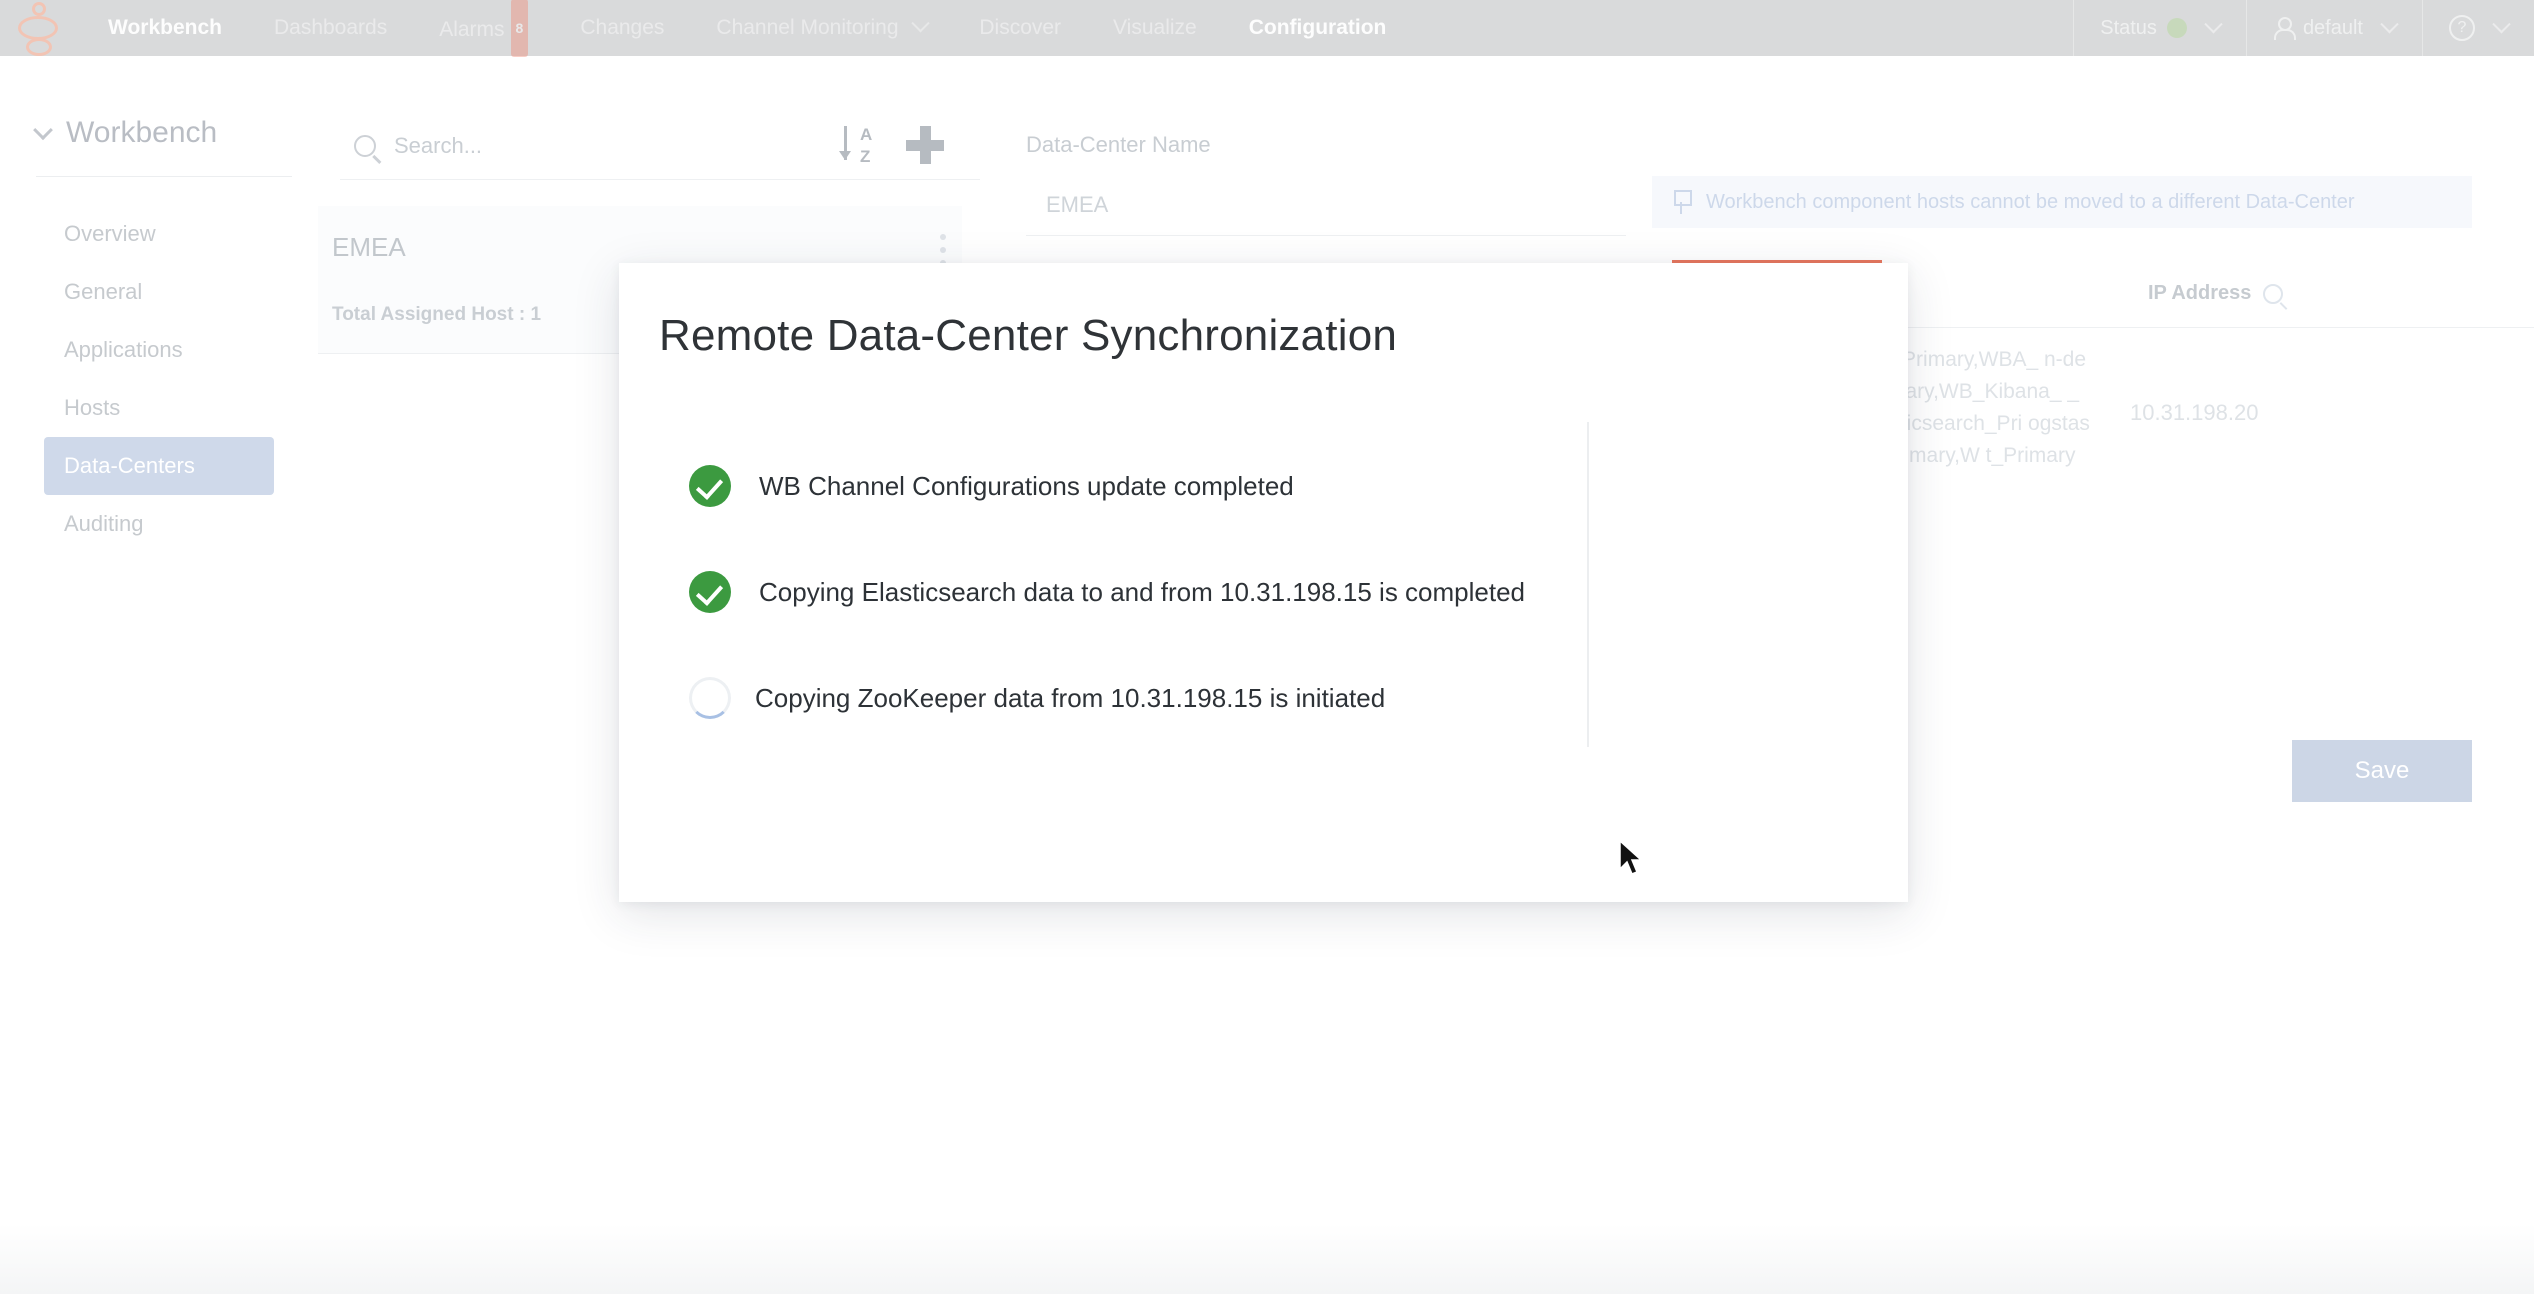  What do you see at coordinates (866, 134) in the screenshot?
I see `sort-letter-a: A` at bounding box center [866, 134].